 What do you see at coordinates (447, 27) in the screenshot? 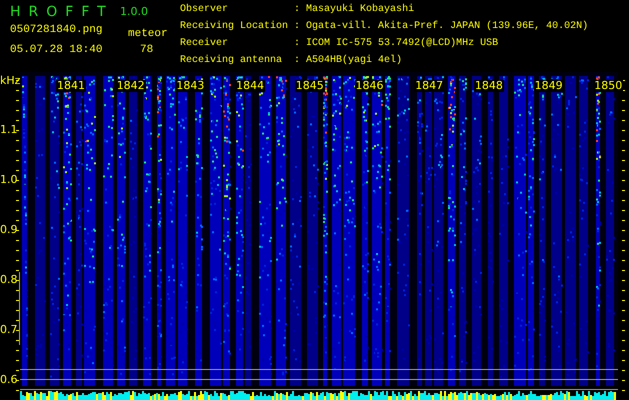
I see `info-value: Ogata-vill. Akita-Pref. JAPAN (139.96E, 40.02N)` at bounding box center [447, 27].